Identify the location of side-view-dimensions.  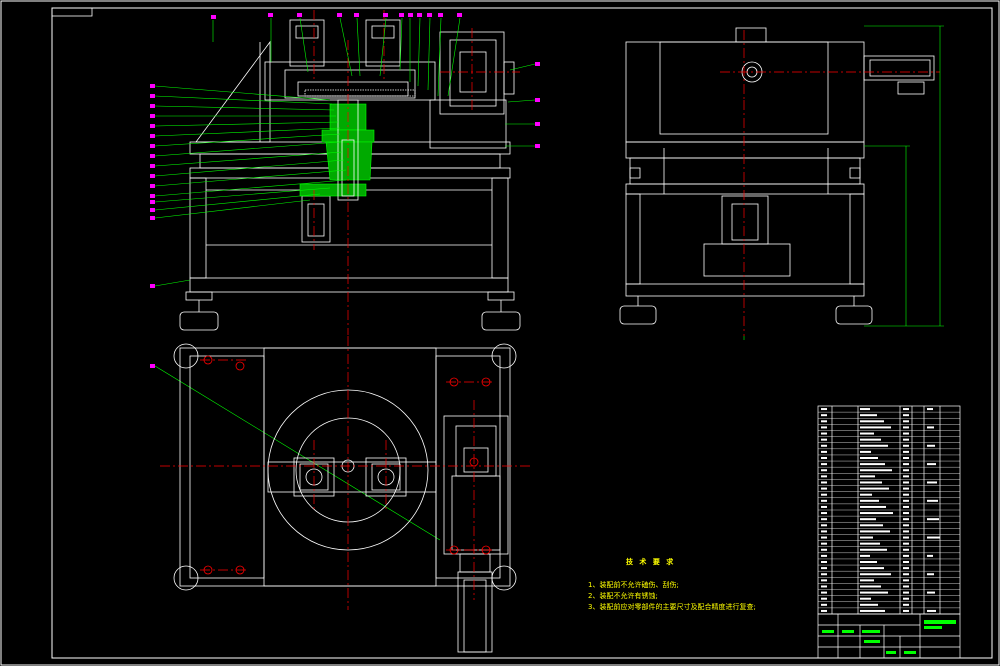
(843, 182).